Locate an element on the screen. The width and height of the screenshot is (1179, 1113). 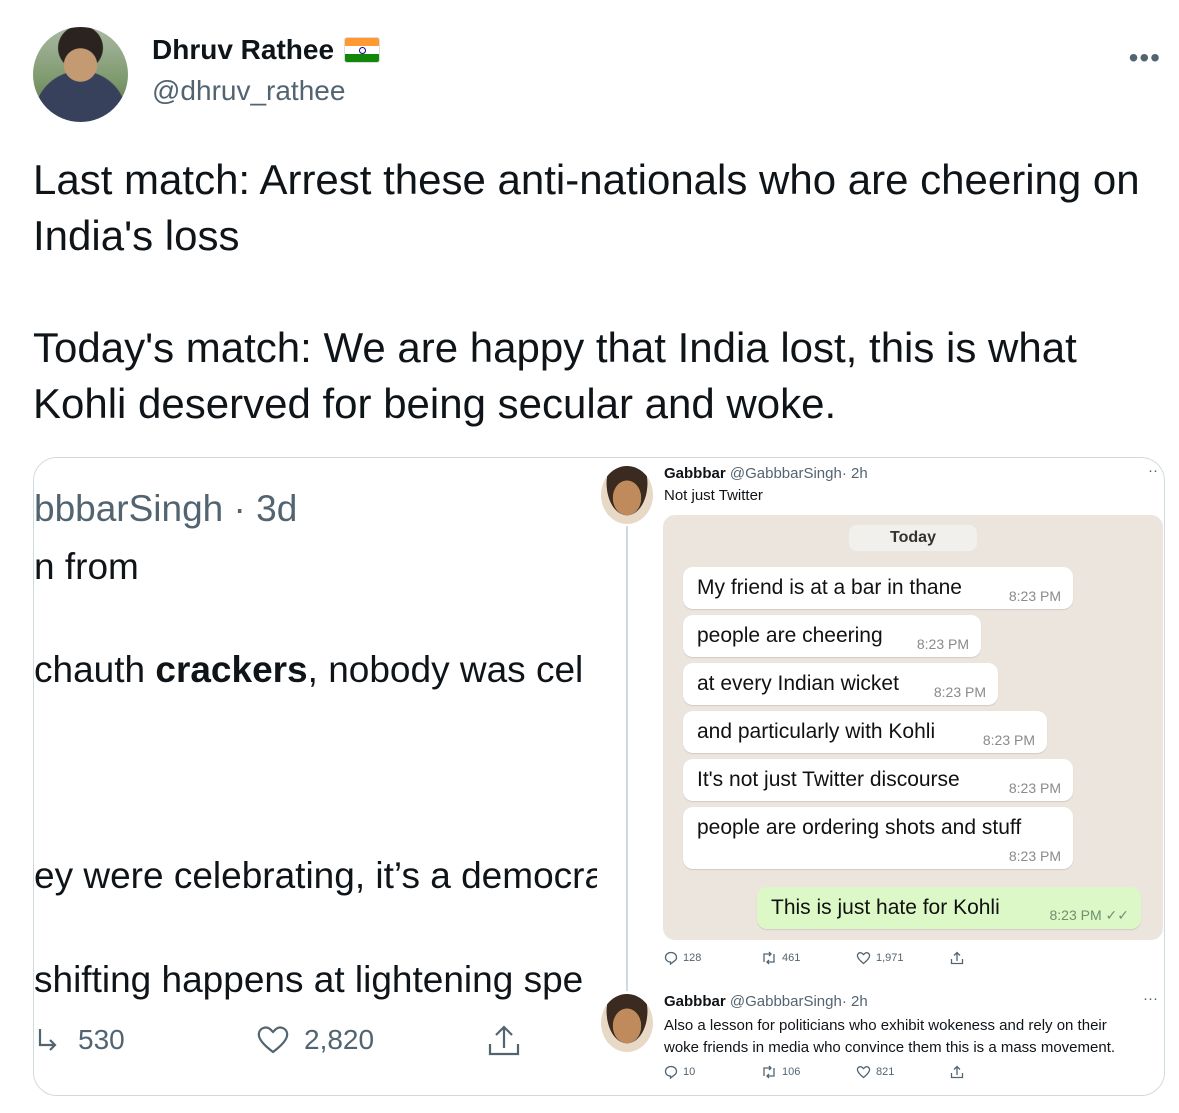
left-retweet-count: 530 is located at coordinates (101, 1039).